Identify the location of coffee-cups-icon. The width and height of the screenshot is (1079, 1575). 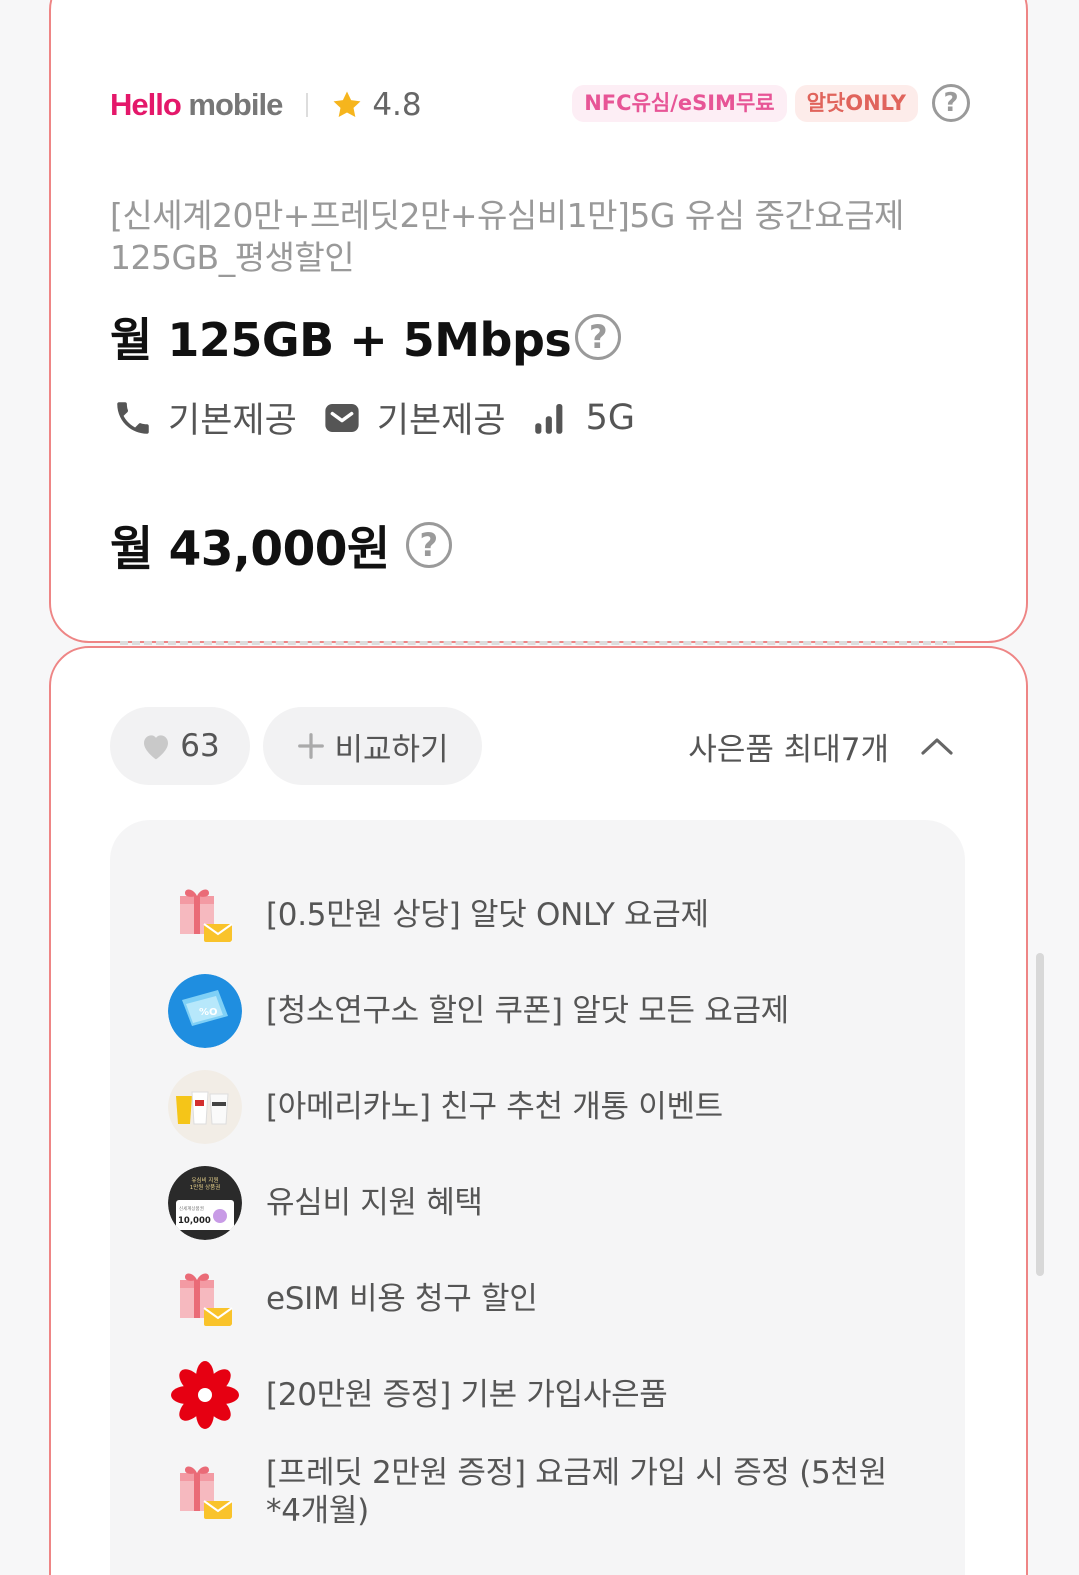
(205, 1107).